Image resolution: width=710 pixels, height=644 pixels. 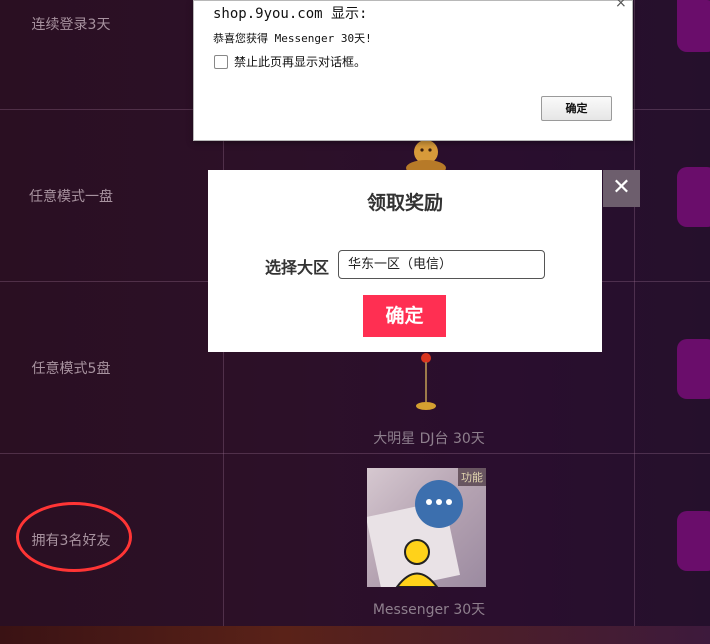 I want to click on task-label-login: 连续登录3天, so click(x=71, y=25).